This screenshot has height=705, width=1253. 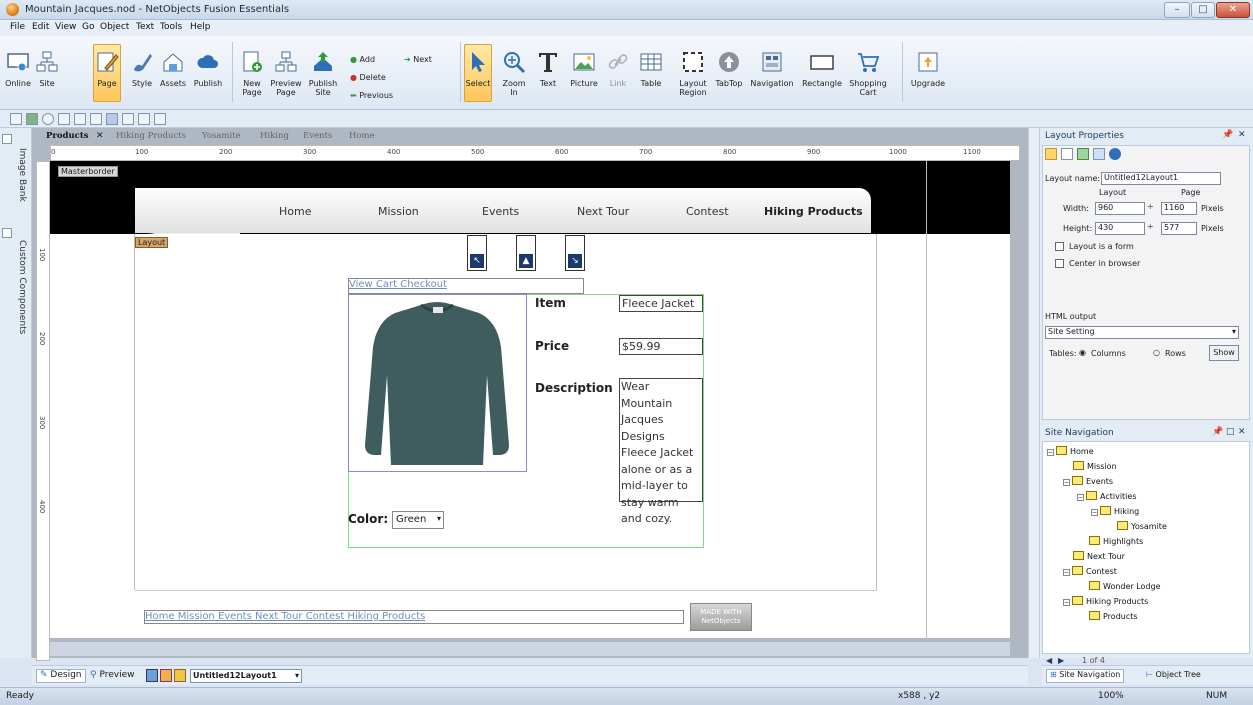 What do you see at coordinates (1120, 228) in the screenshot?
I see `height-layout-input: 430` at bounding box center [1120, 228].